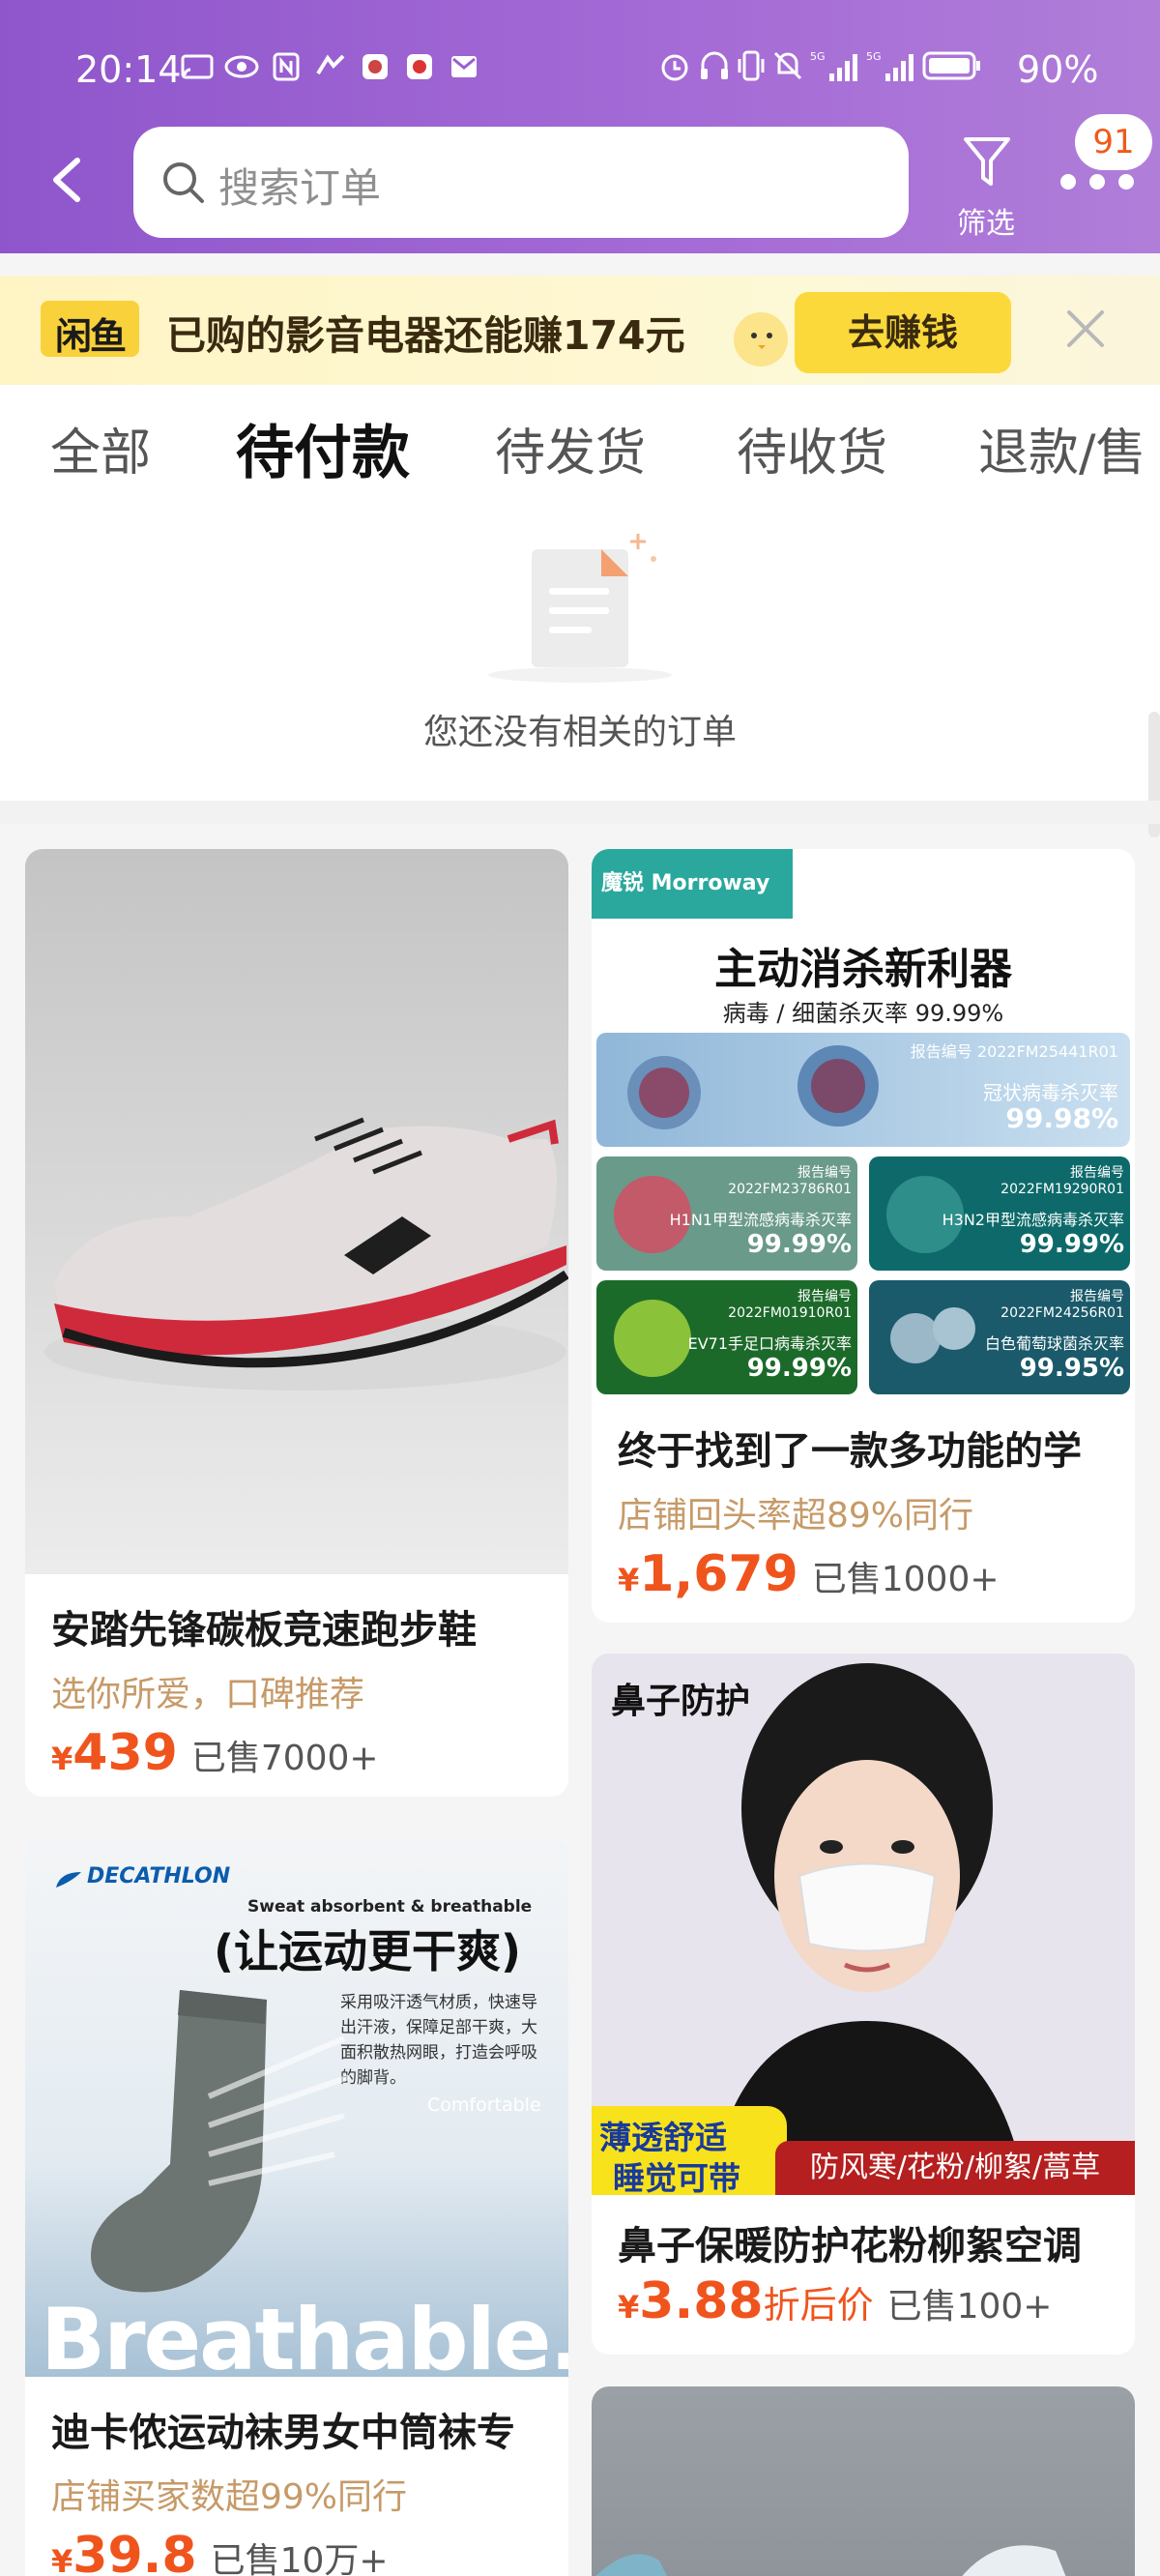 This screenshot has height=2576, width=1160. I want to click on sold-count: 已售1000+, so click(905, 1579).